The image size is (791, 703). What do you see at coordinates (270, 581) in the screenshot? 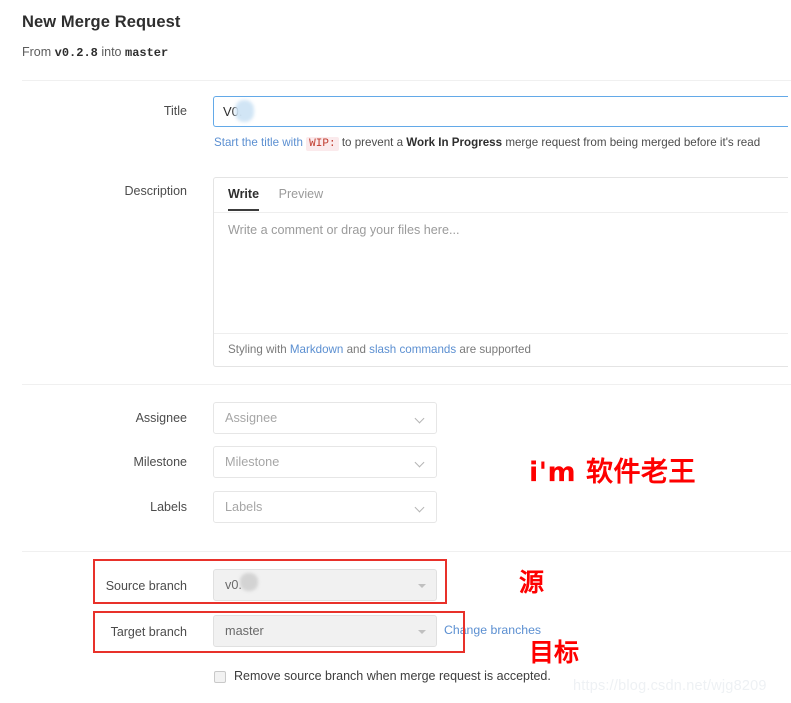
I see `source-branch-highlight-box` at bounding box center [270, 581].